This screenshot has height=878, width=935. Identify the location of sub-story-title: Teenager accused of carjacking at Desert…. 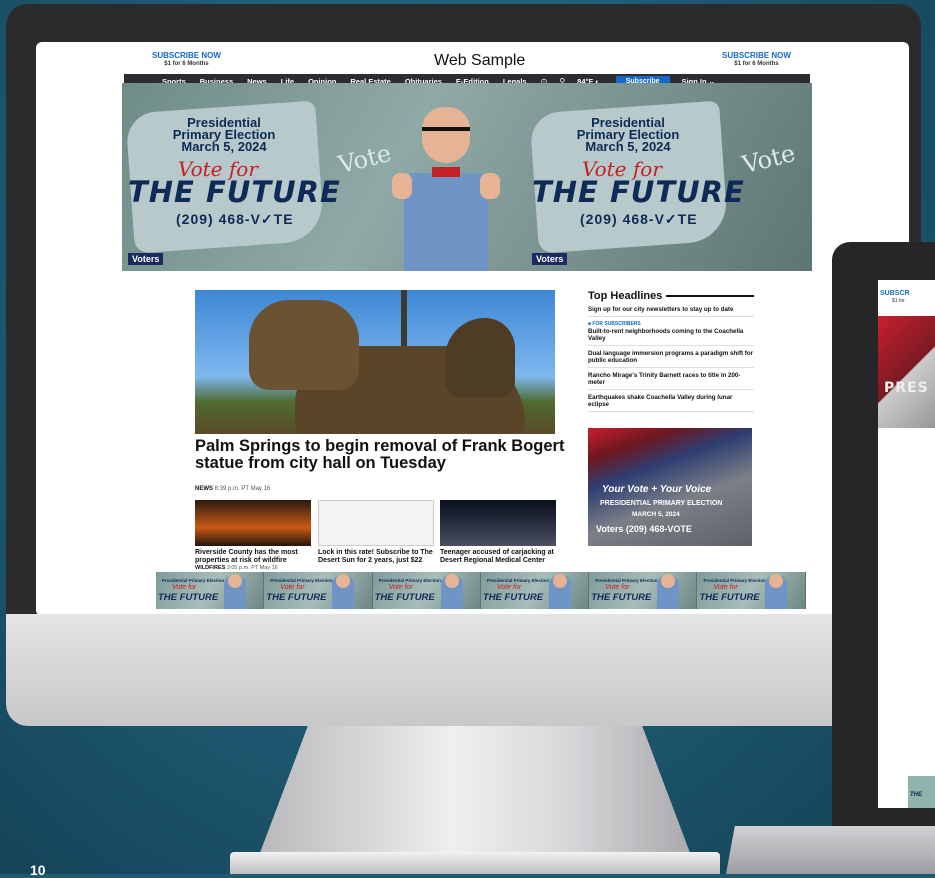
(498, 557).